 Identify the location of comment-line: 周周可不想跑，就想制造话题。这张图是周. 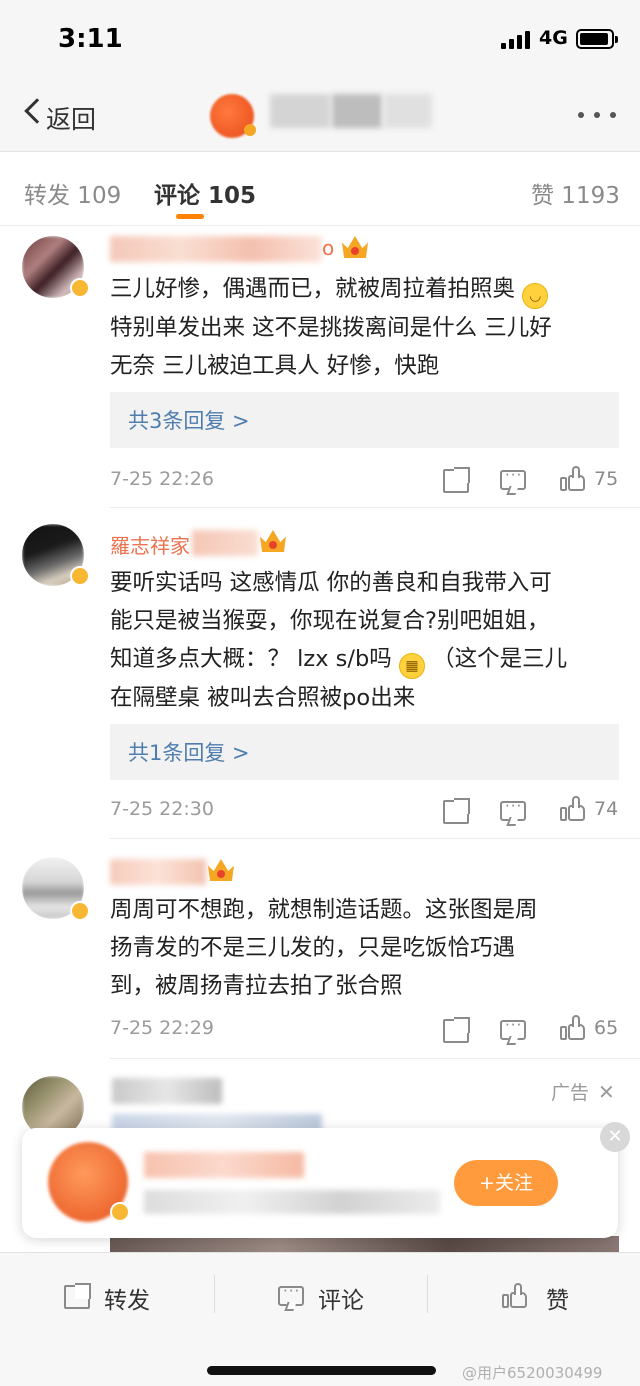
(324, 910).